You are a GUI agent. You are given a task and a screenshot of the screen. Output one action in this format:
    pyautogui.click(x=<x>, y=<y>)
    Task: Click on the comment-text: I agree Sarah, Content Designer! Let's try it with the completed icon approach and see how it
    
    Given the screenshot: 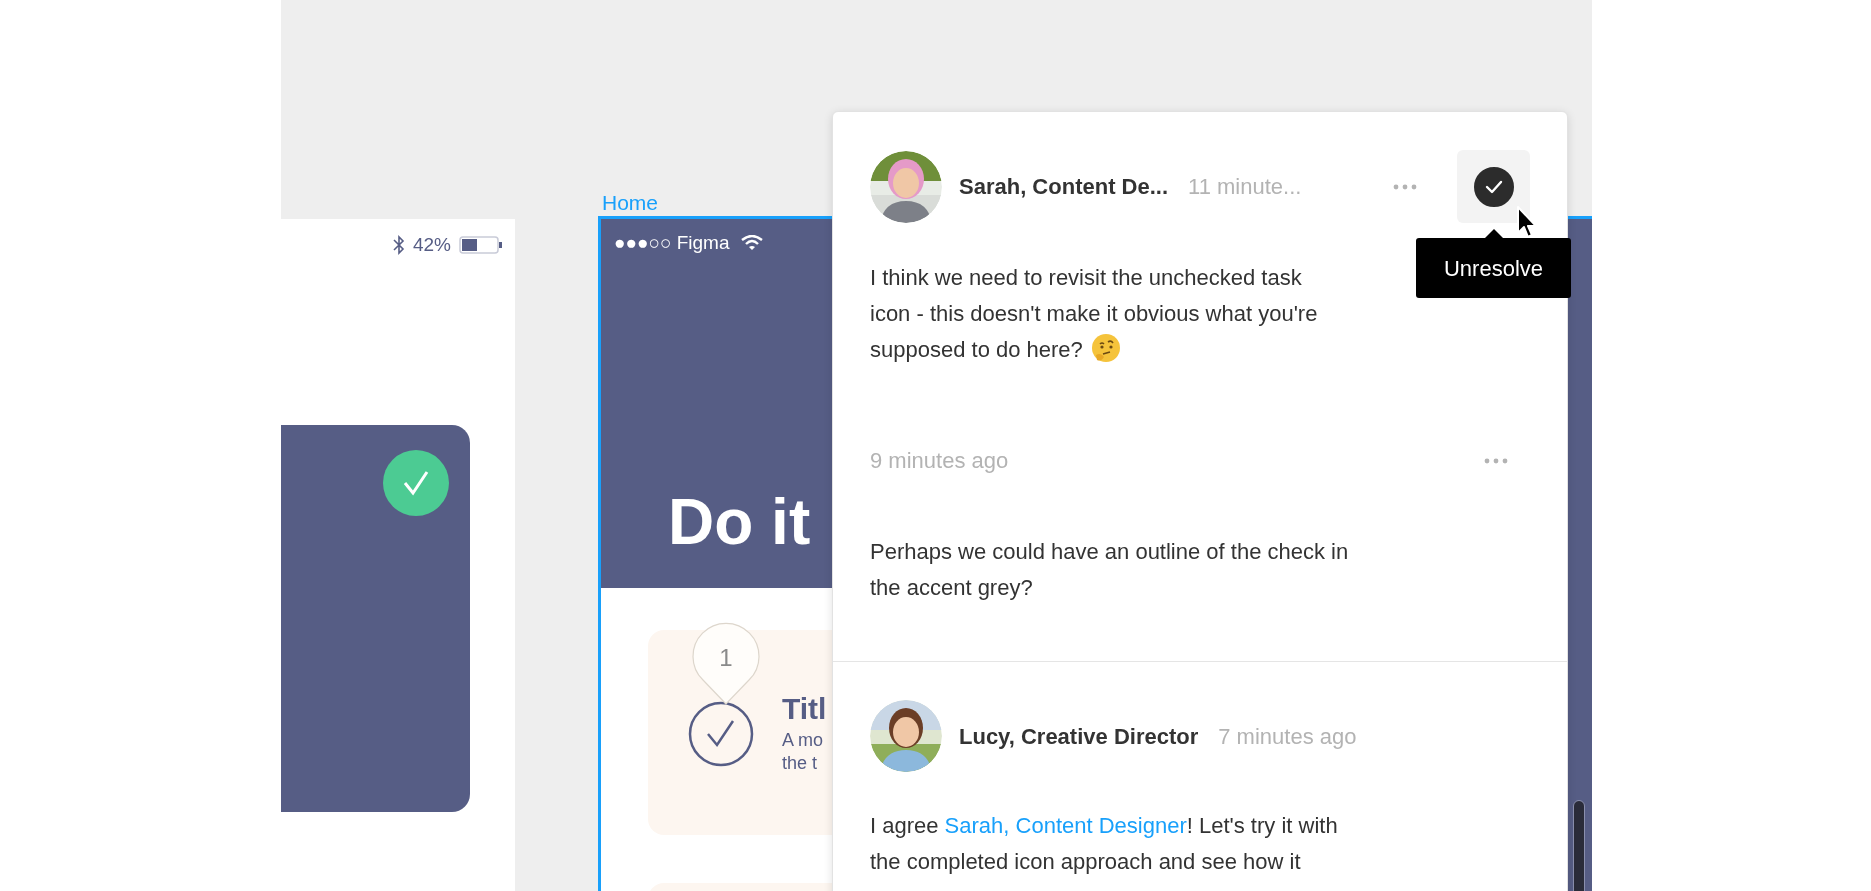 What is the action you would take?
    pyautogui.click(x=1104, y=844)
    